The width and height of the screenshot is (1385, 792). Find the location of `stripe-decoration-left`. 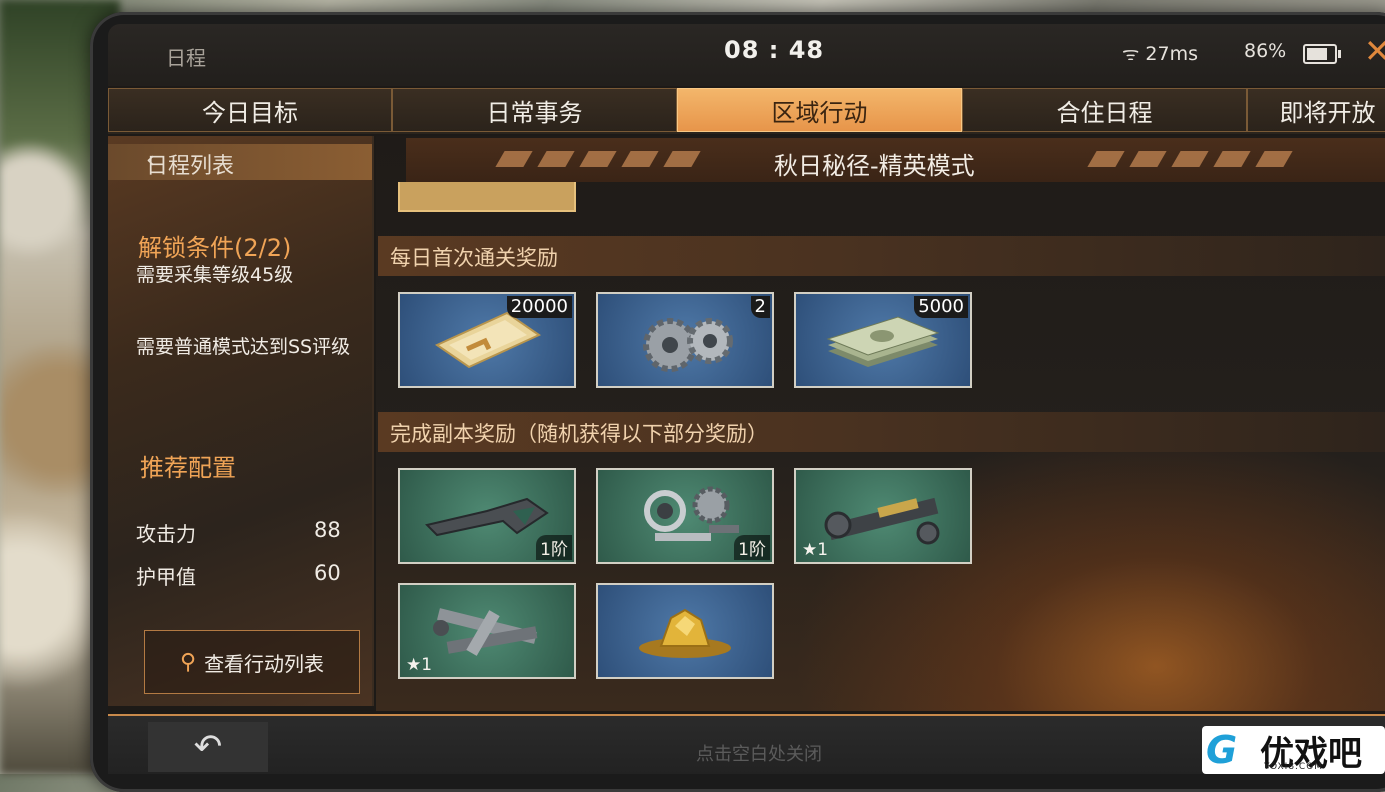

stripe-decoration-left is located at coordinates (598, 159).